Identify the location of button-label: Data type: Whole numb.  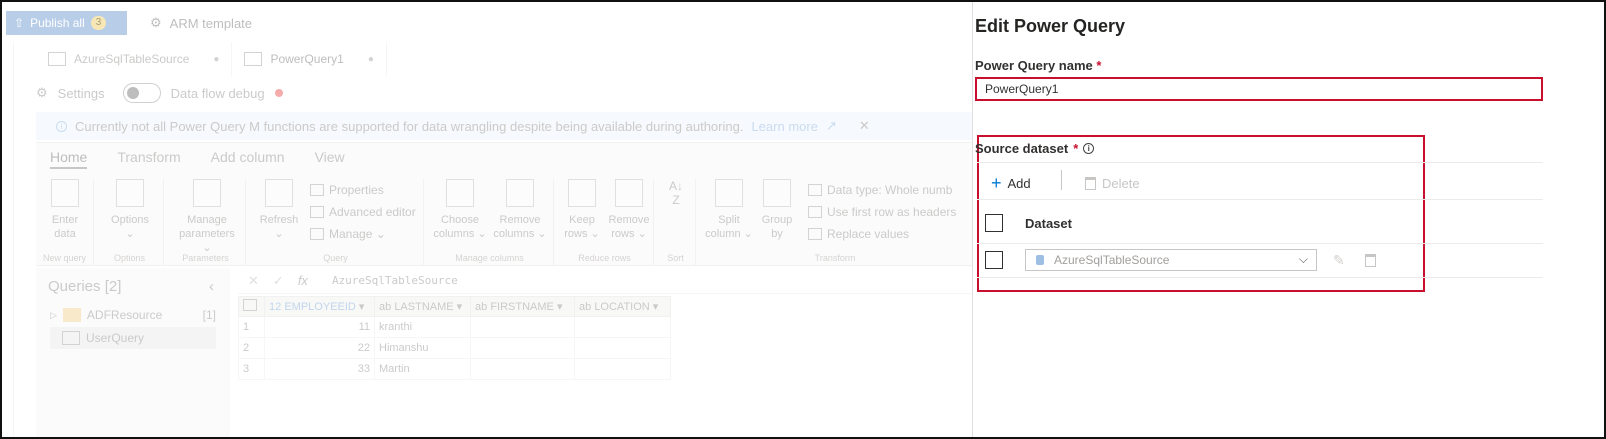
(890, 190).